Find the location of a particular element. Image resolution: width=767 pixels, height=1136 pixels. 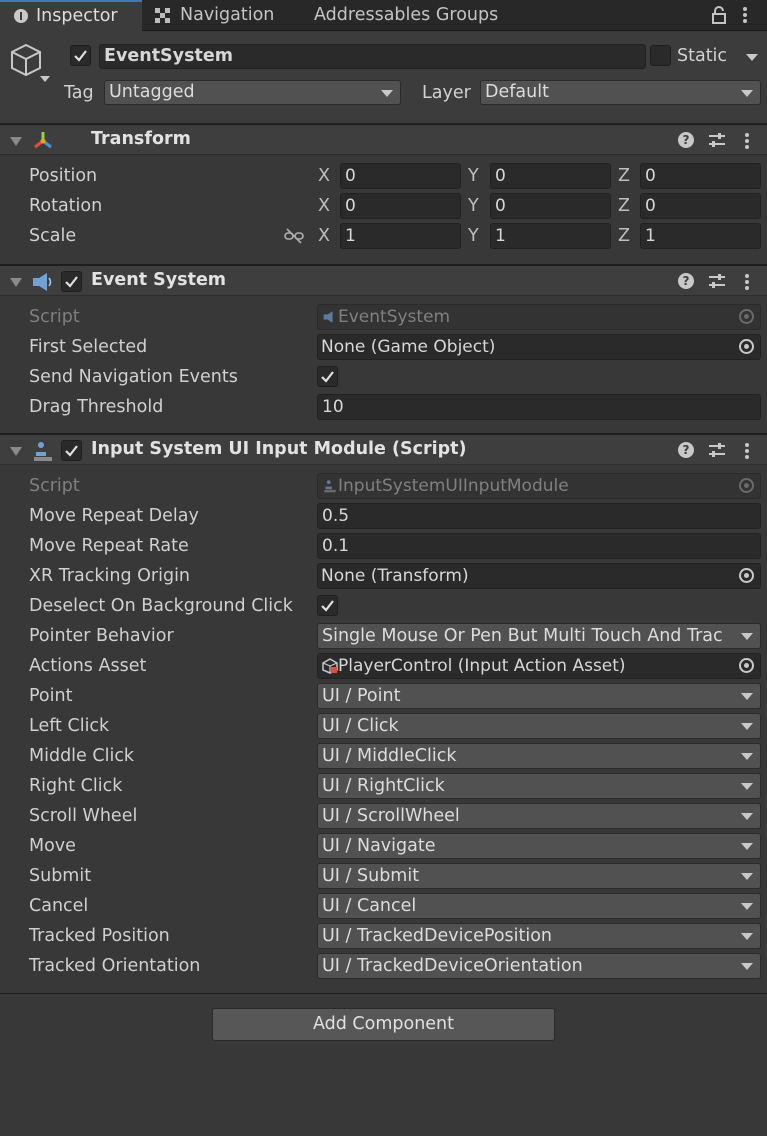

input-module-header: Input System UI Input Module (Script) ? is located at coordinates (383, 449).